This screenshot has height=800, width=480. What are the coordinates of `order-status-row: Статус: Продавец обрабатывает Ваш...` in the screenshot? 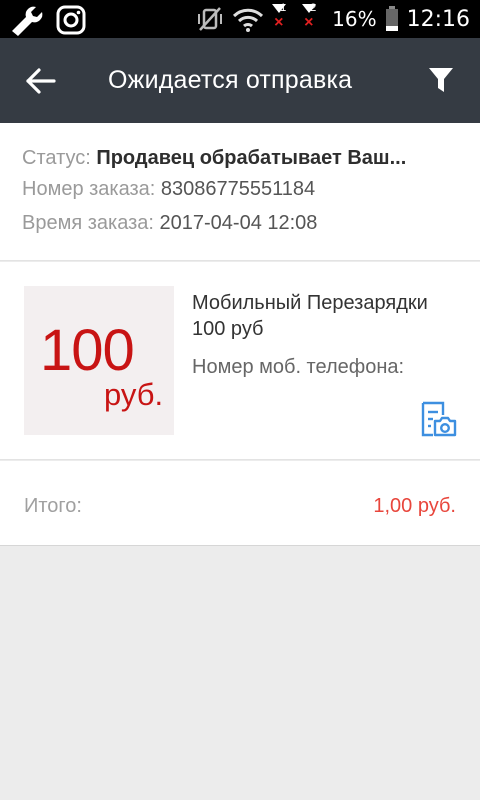 It's located at (237, 158).